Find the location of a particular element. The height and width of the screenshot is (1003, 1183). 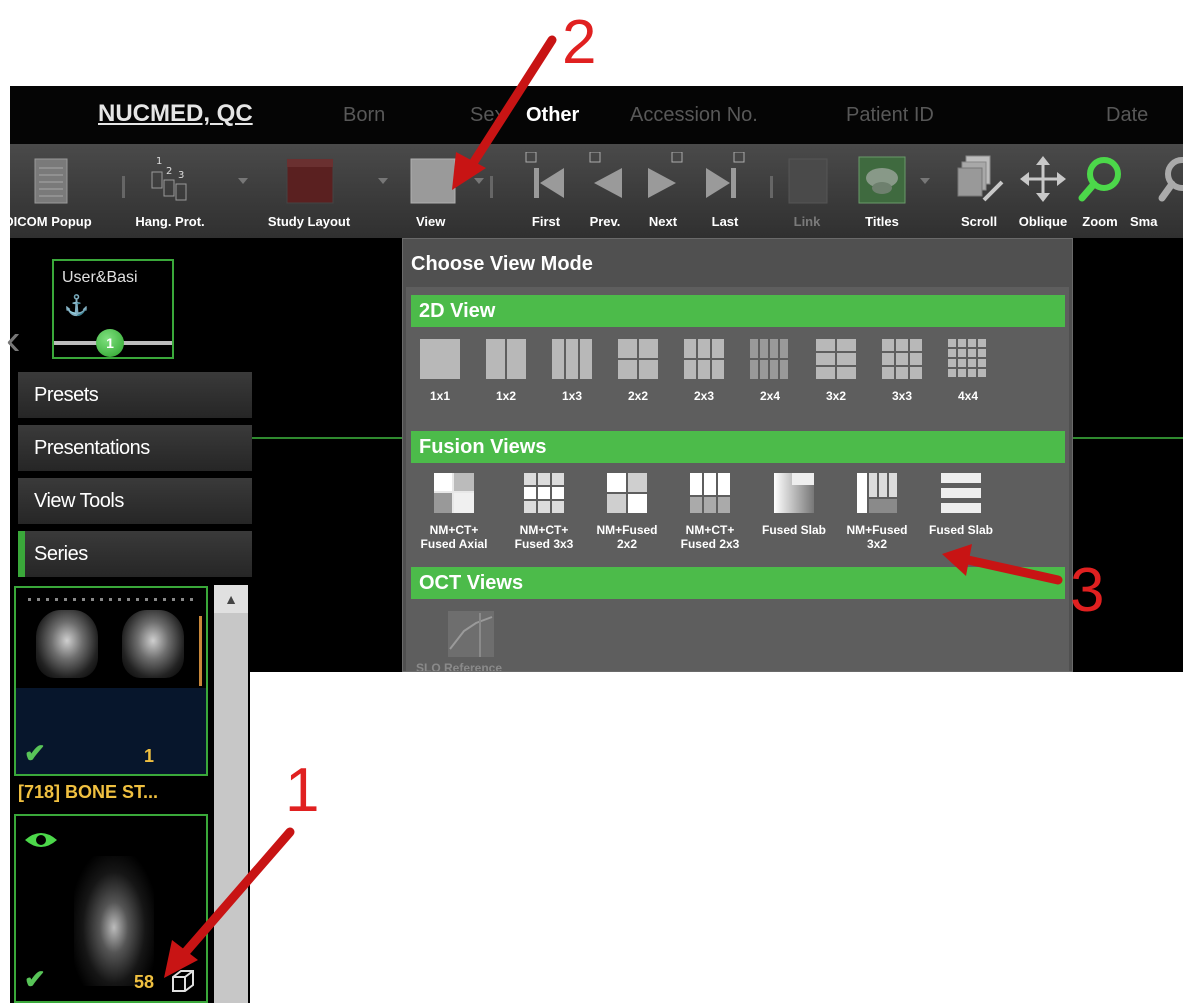

checkmark-icon: ✔ is located at coordinates (35, 979).